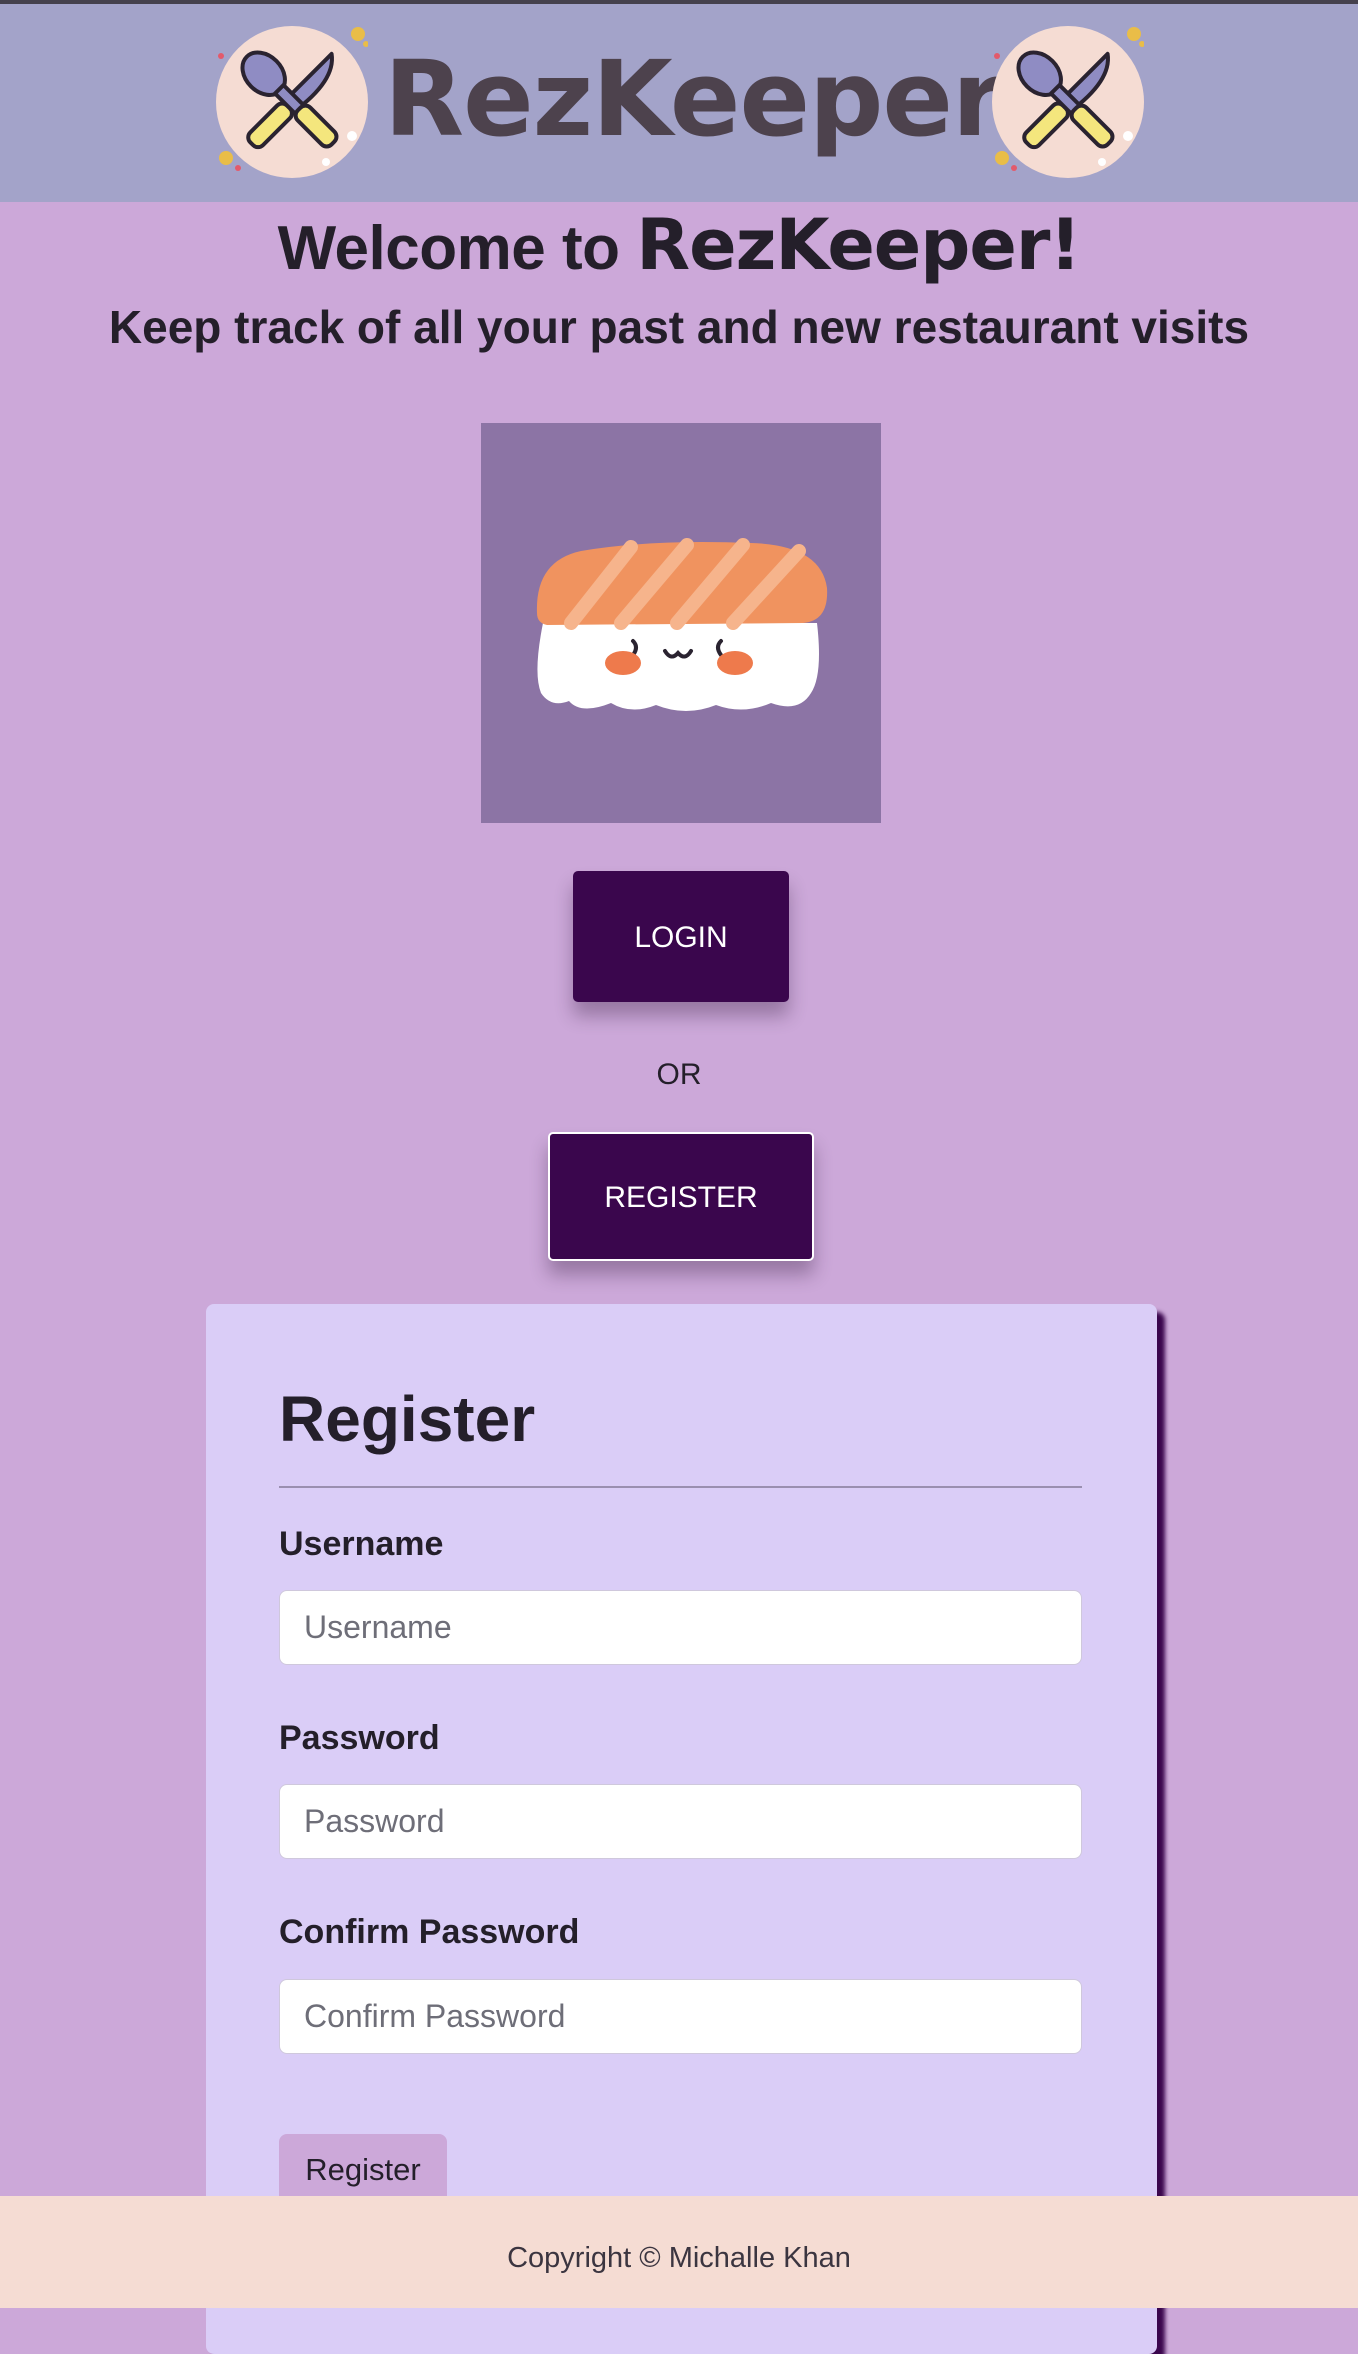 The height and width of the screenshot is (2354, 1358). I want to click on copyright-text: Copyright © Michalle Khan, so click(679, 2258).